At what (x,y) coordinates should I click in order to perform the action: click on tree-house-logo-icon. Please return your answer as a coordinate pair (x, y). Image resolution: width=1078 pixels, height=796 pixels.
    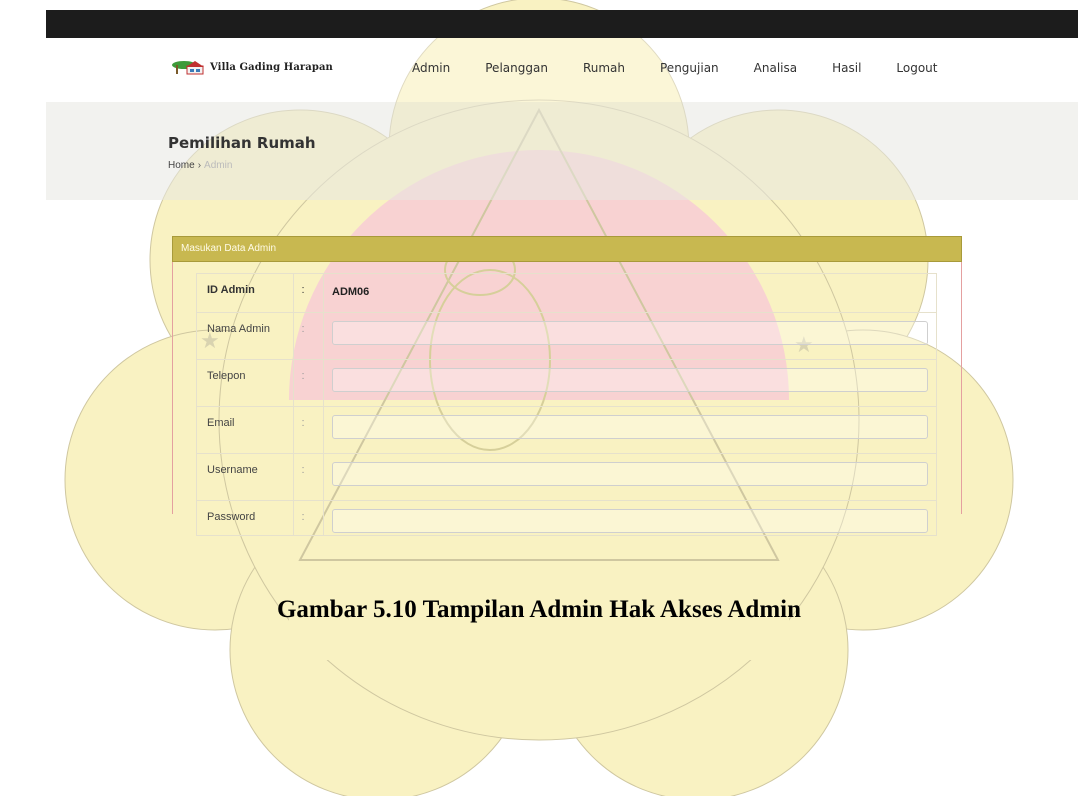
    Looking at the image, I should click on (188, 68).